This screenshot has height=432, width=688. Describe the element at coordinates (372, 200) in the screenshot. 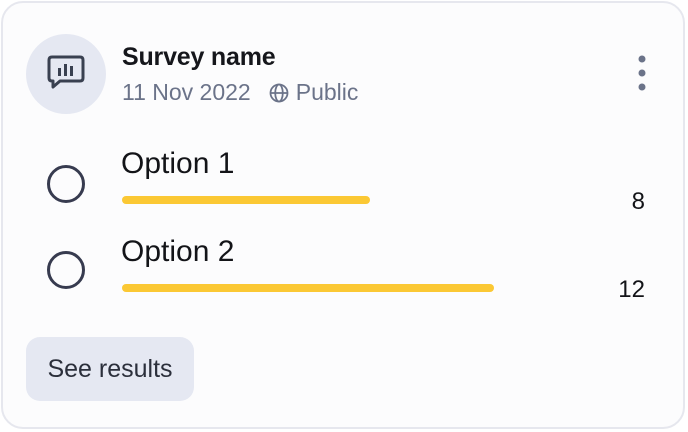

I see `option-1-bar` at that location.